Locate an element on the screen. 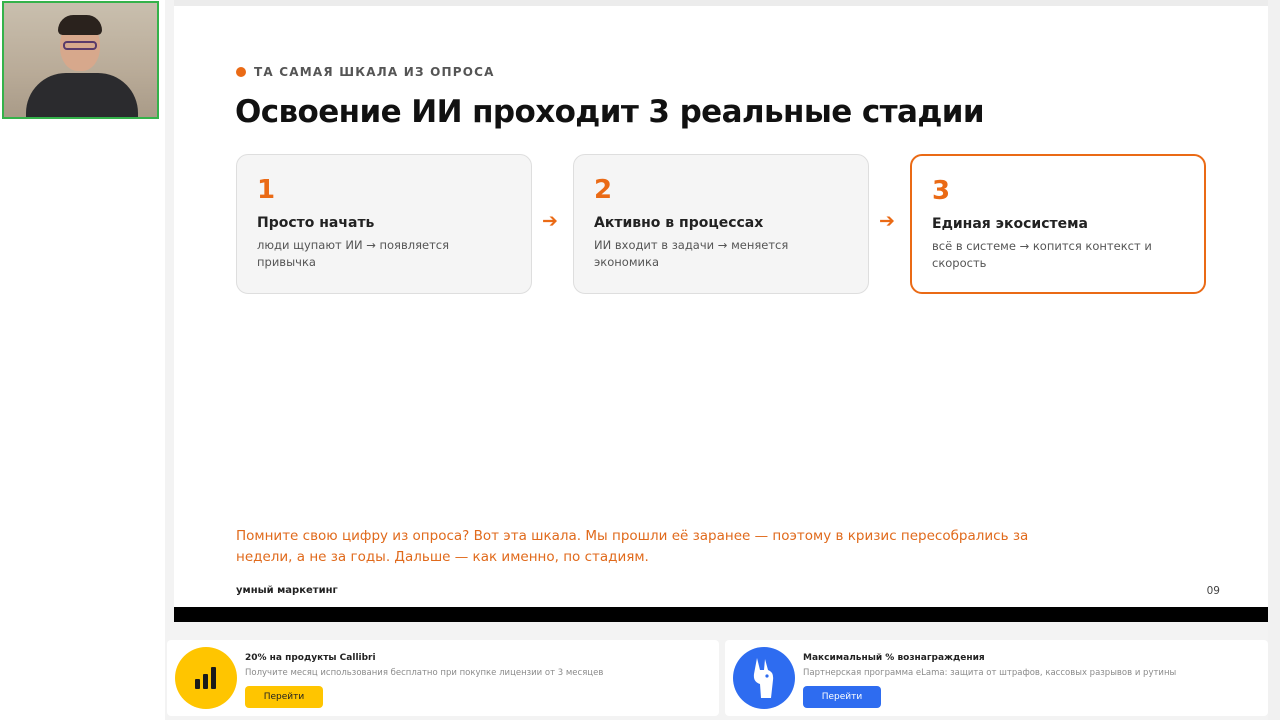 Image resolution: width=1280 pixels, height=720 pixels. llama-icon is located at coordinates (764, 678).